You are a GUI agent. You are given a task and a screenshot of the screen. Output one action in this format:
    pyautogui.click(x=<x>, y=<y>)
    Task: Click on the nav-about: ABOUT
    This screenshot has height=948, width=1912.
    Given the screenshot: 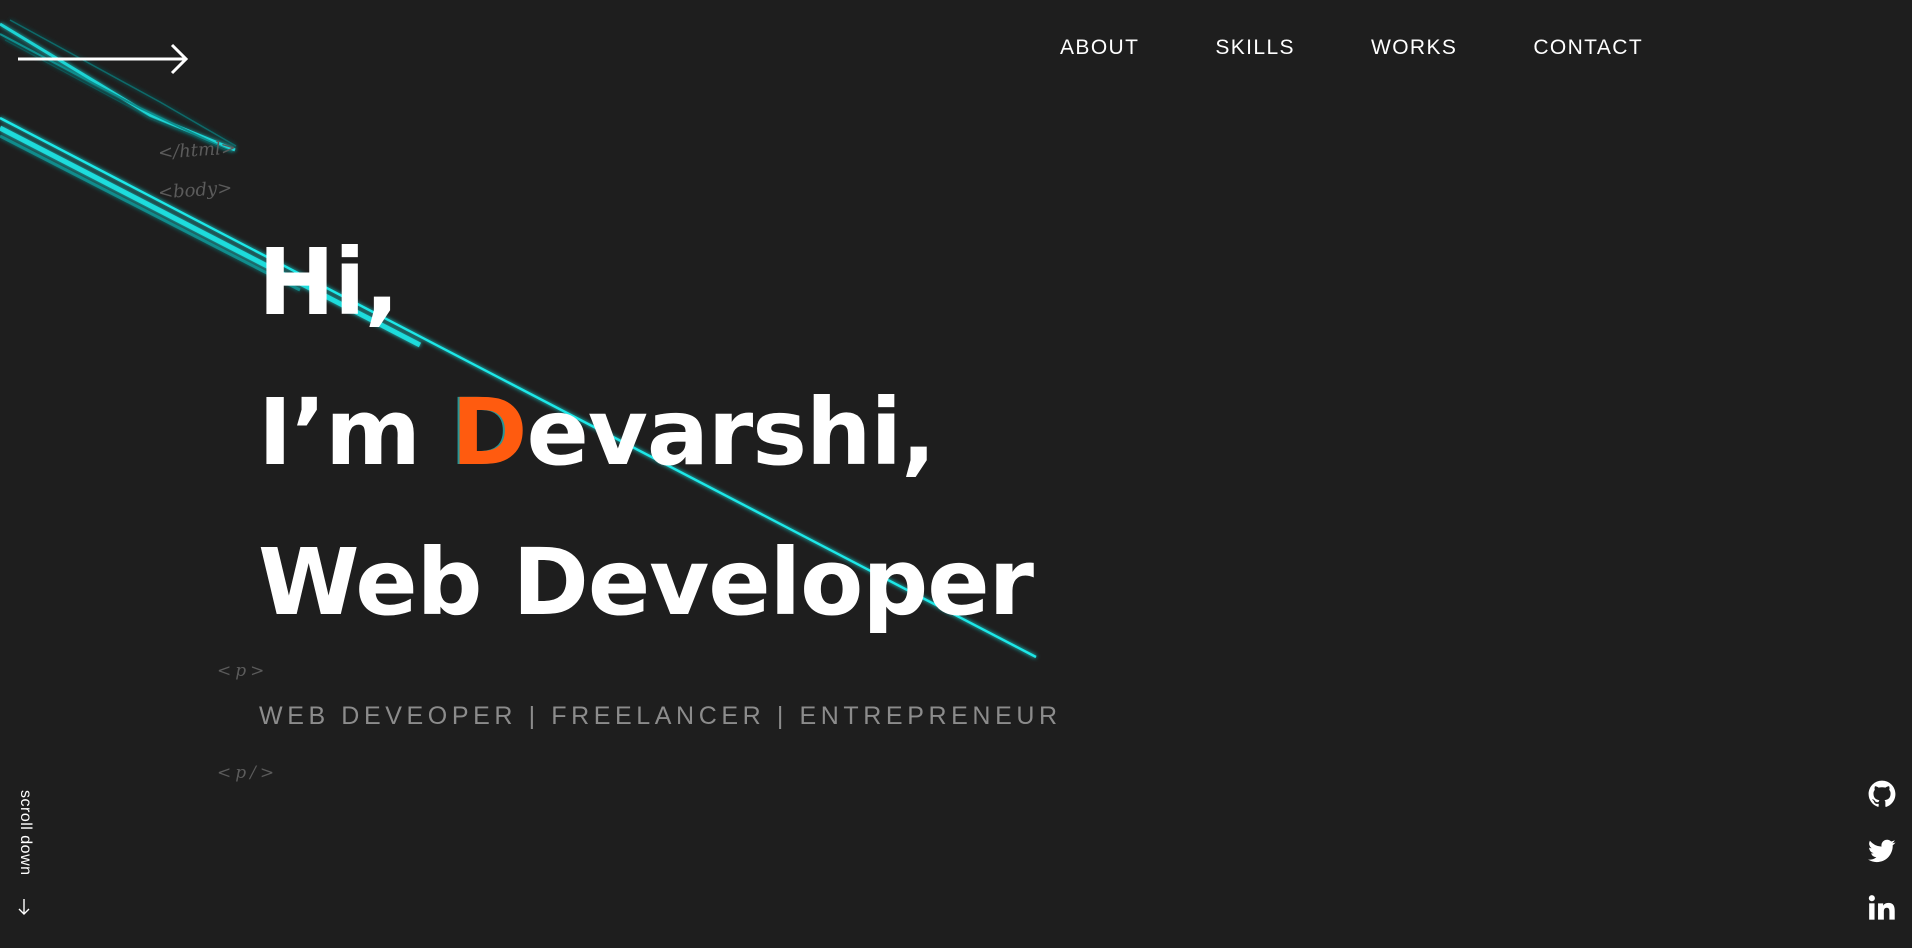 What is the action you would take?
    pyautogui.click(x=1099, y=48)
    